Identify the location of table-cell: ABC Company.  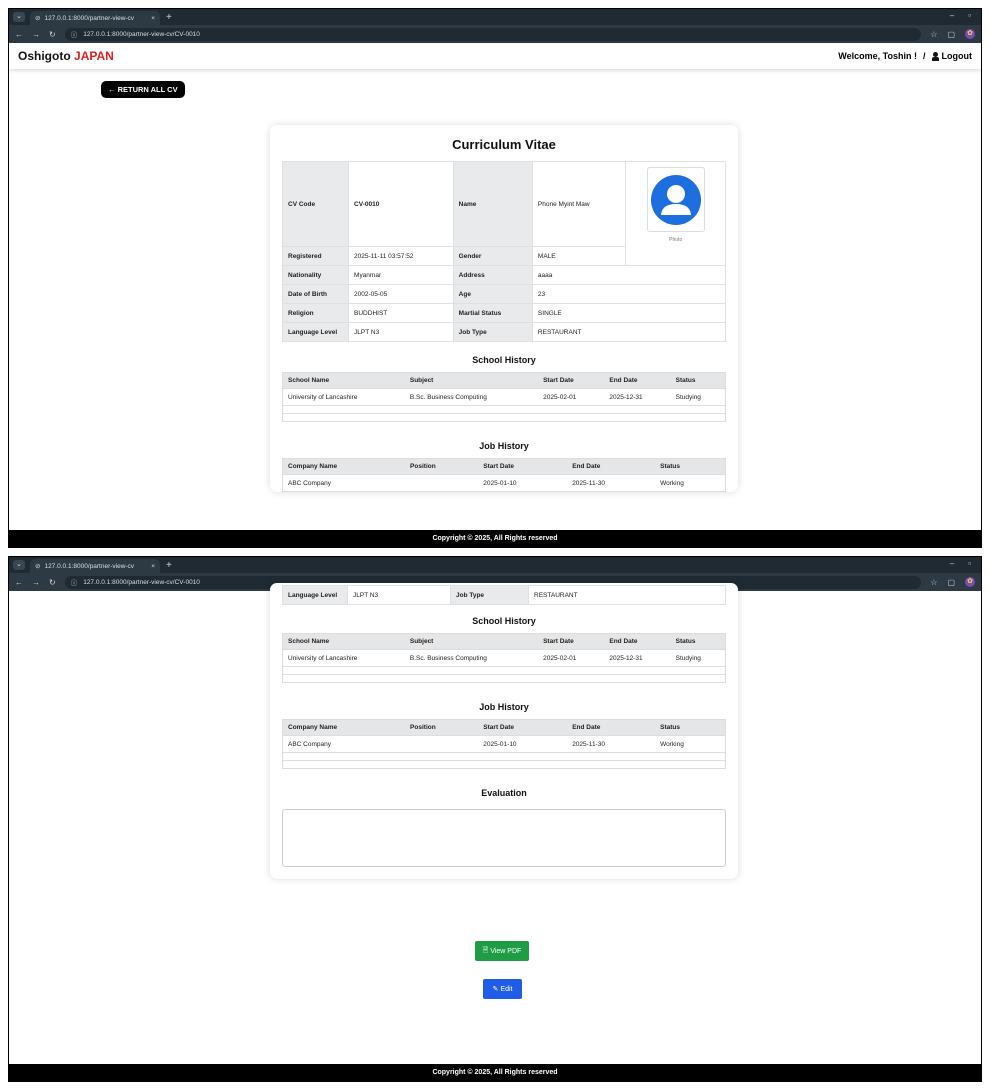
(344, 483).